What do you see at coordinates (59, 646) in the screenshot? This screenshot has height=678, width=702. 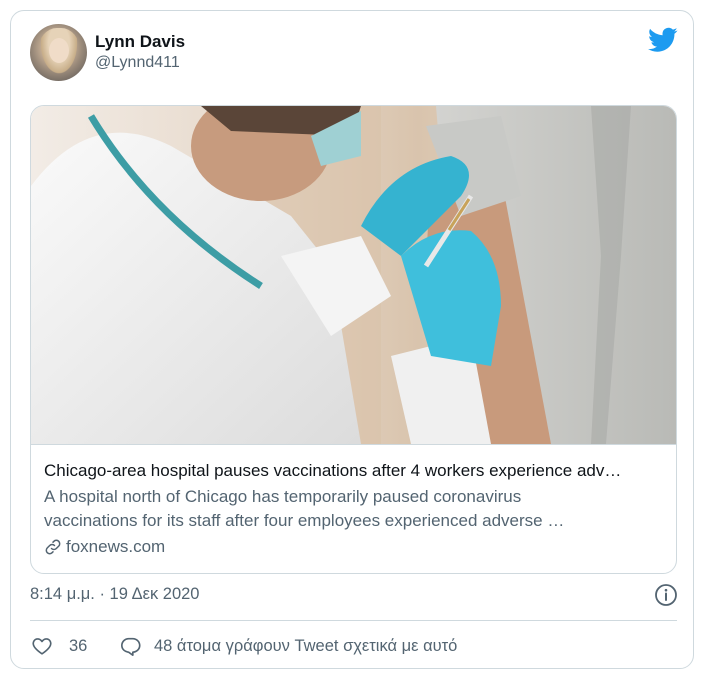 I see `like-button: 36` at bounding box center [59, 646].